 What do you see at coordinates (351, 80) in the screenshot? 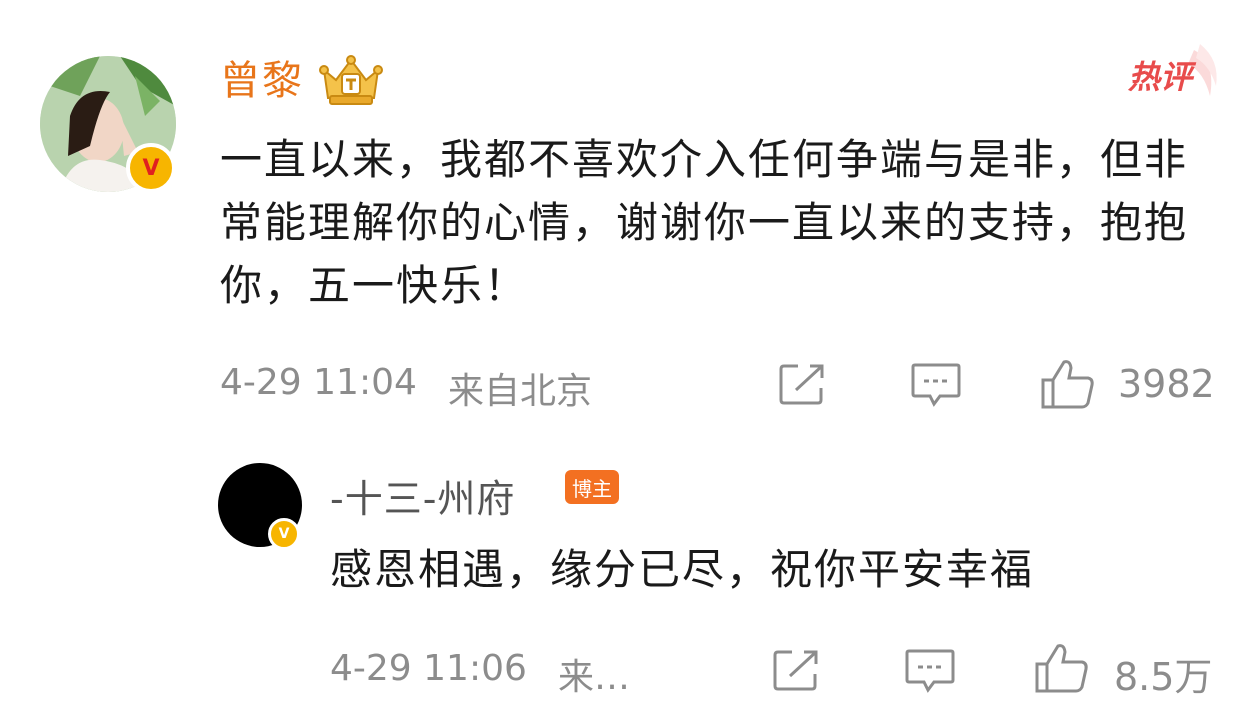
I see `crown-icon` at bounding box center [351, 80].